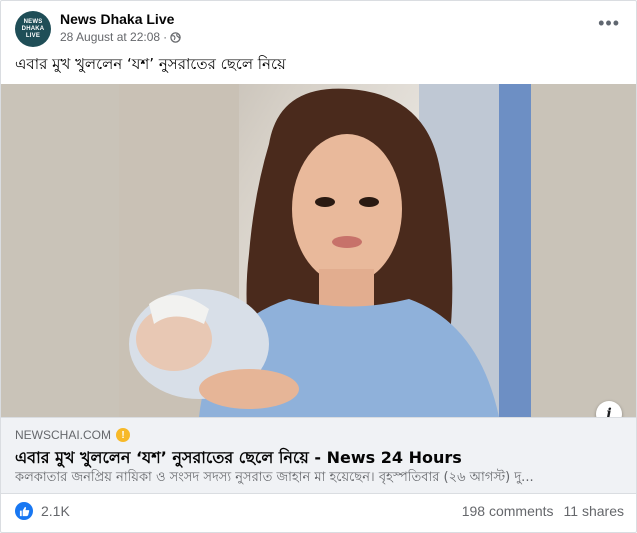 This screenshot has height=533, width=637. I want to click on link-title-text: এবার মুখ খুললেন ‘যশ’ নুসরাতের ছেলে নিয়ে, so click(162, 457).